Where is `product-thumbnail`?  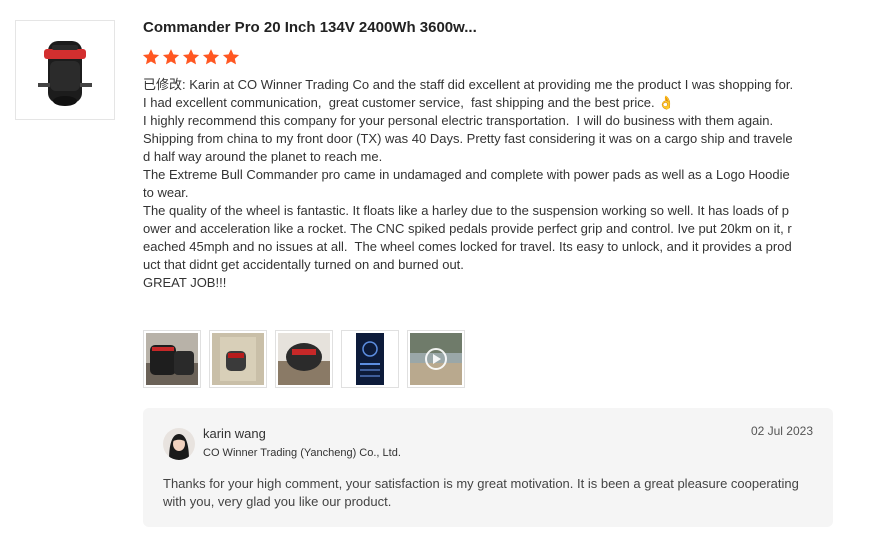
product-thumbnail is located at coordinates (65, 70).